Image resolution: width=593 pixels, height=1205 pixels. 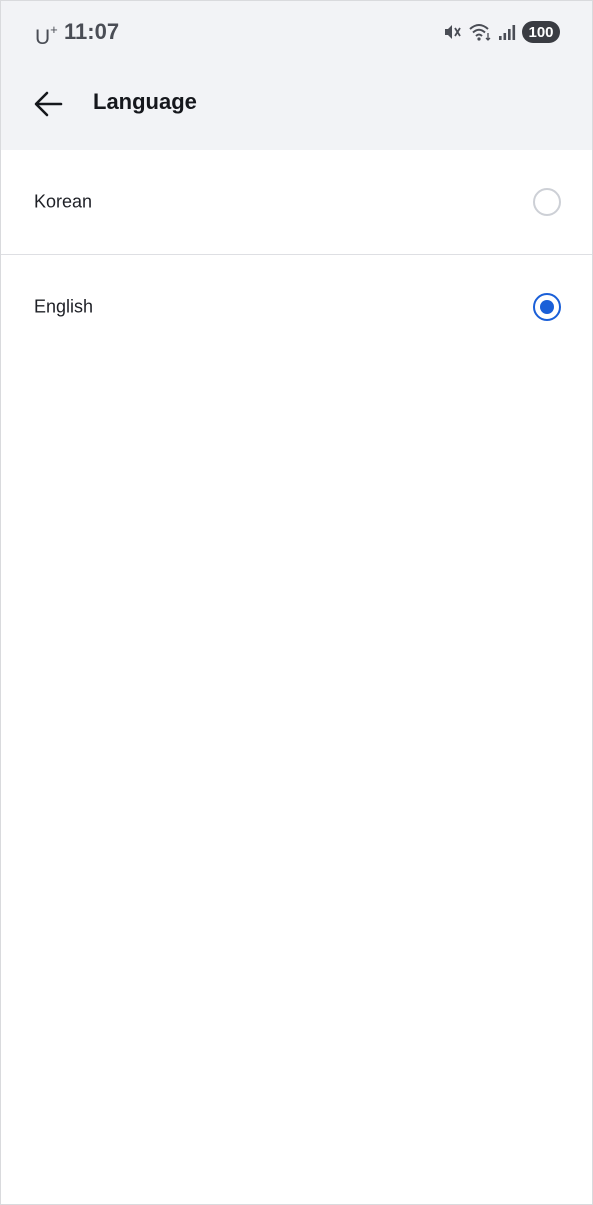 What do you see at coordinates (64, 306) in the screenshot?
I see `language-label: English` at bounding box center [64, 306].